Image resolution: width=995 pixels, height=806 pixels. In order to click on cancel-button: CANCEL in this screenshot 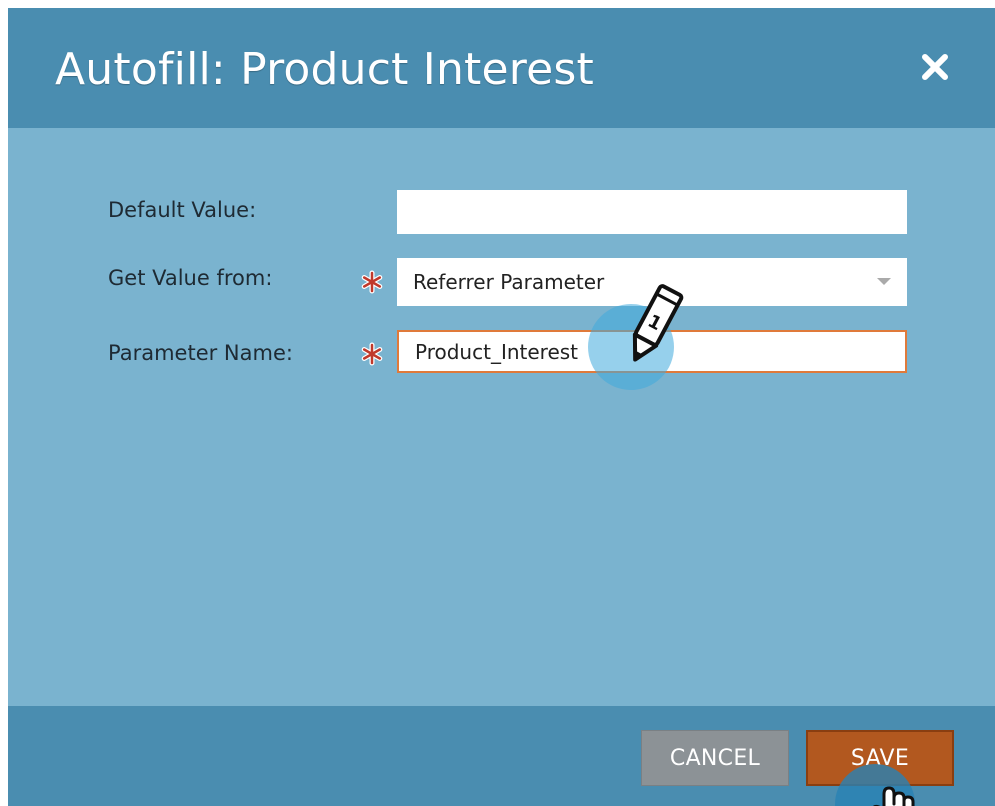, I will do `click(715, 758)`.